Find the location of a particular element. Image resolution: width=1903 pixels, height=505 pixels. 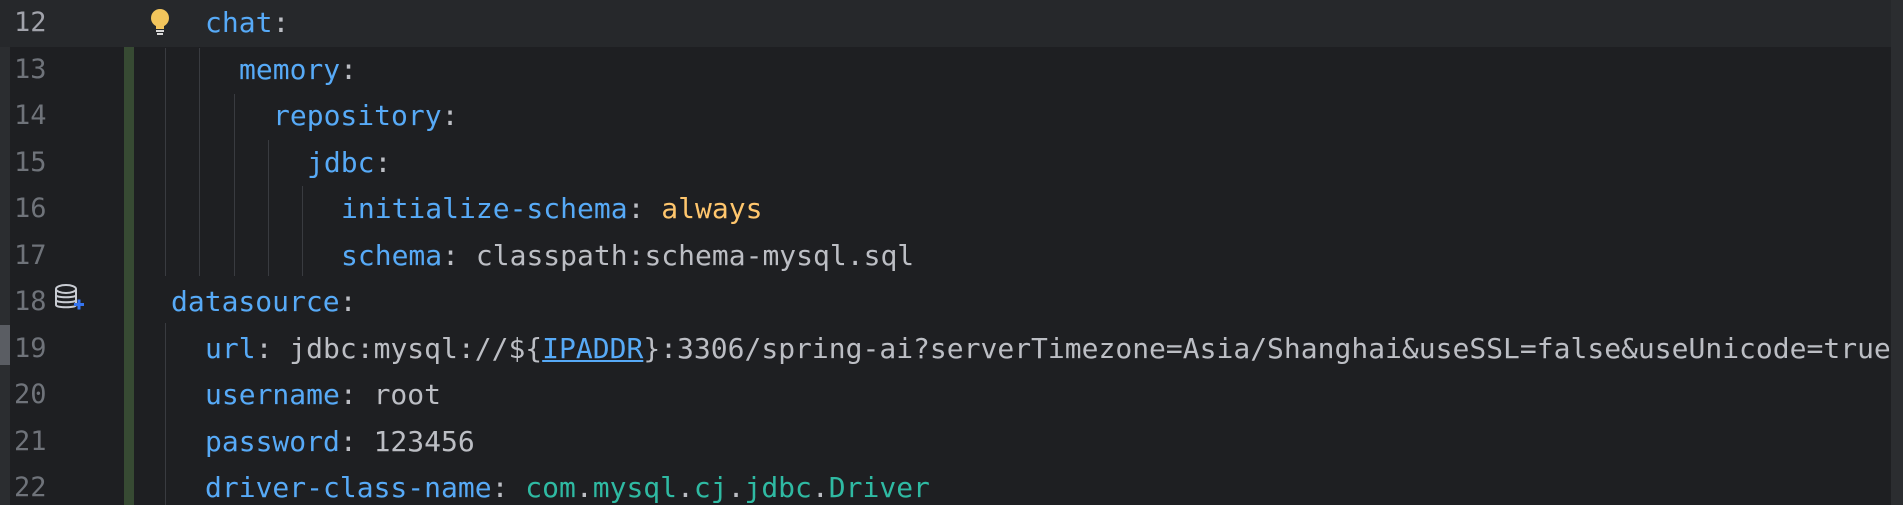

yaml-value-prefix: jdbc:mysql://${ is located at coordinates (416, 348).